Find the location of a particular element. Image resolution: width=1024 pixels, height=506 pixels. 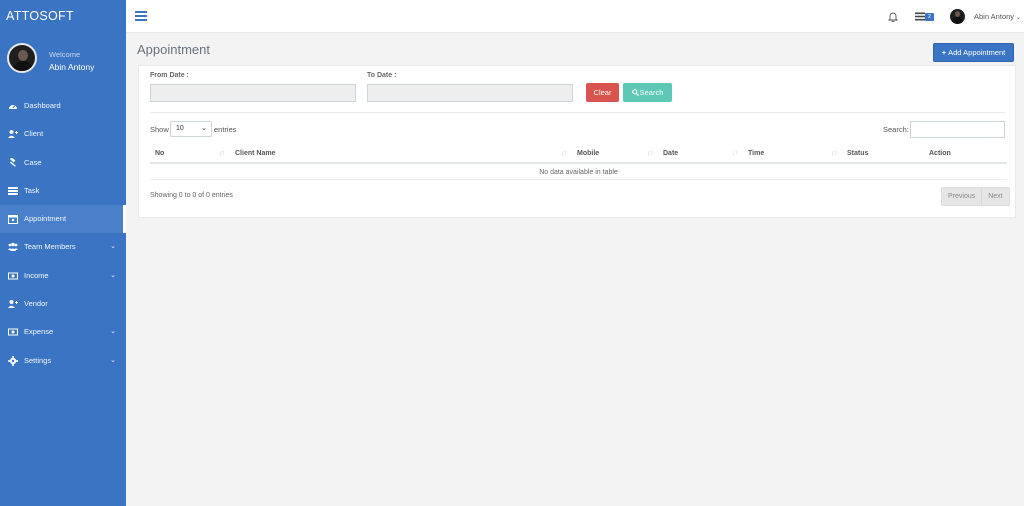

table-search-input is located at coordinates (957, 129).